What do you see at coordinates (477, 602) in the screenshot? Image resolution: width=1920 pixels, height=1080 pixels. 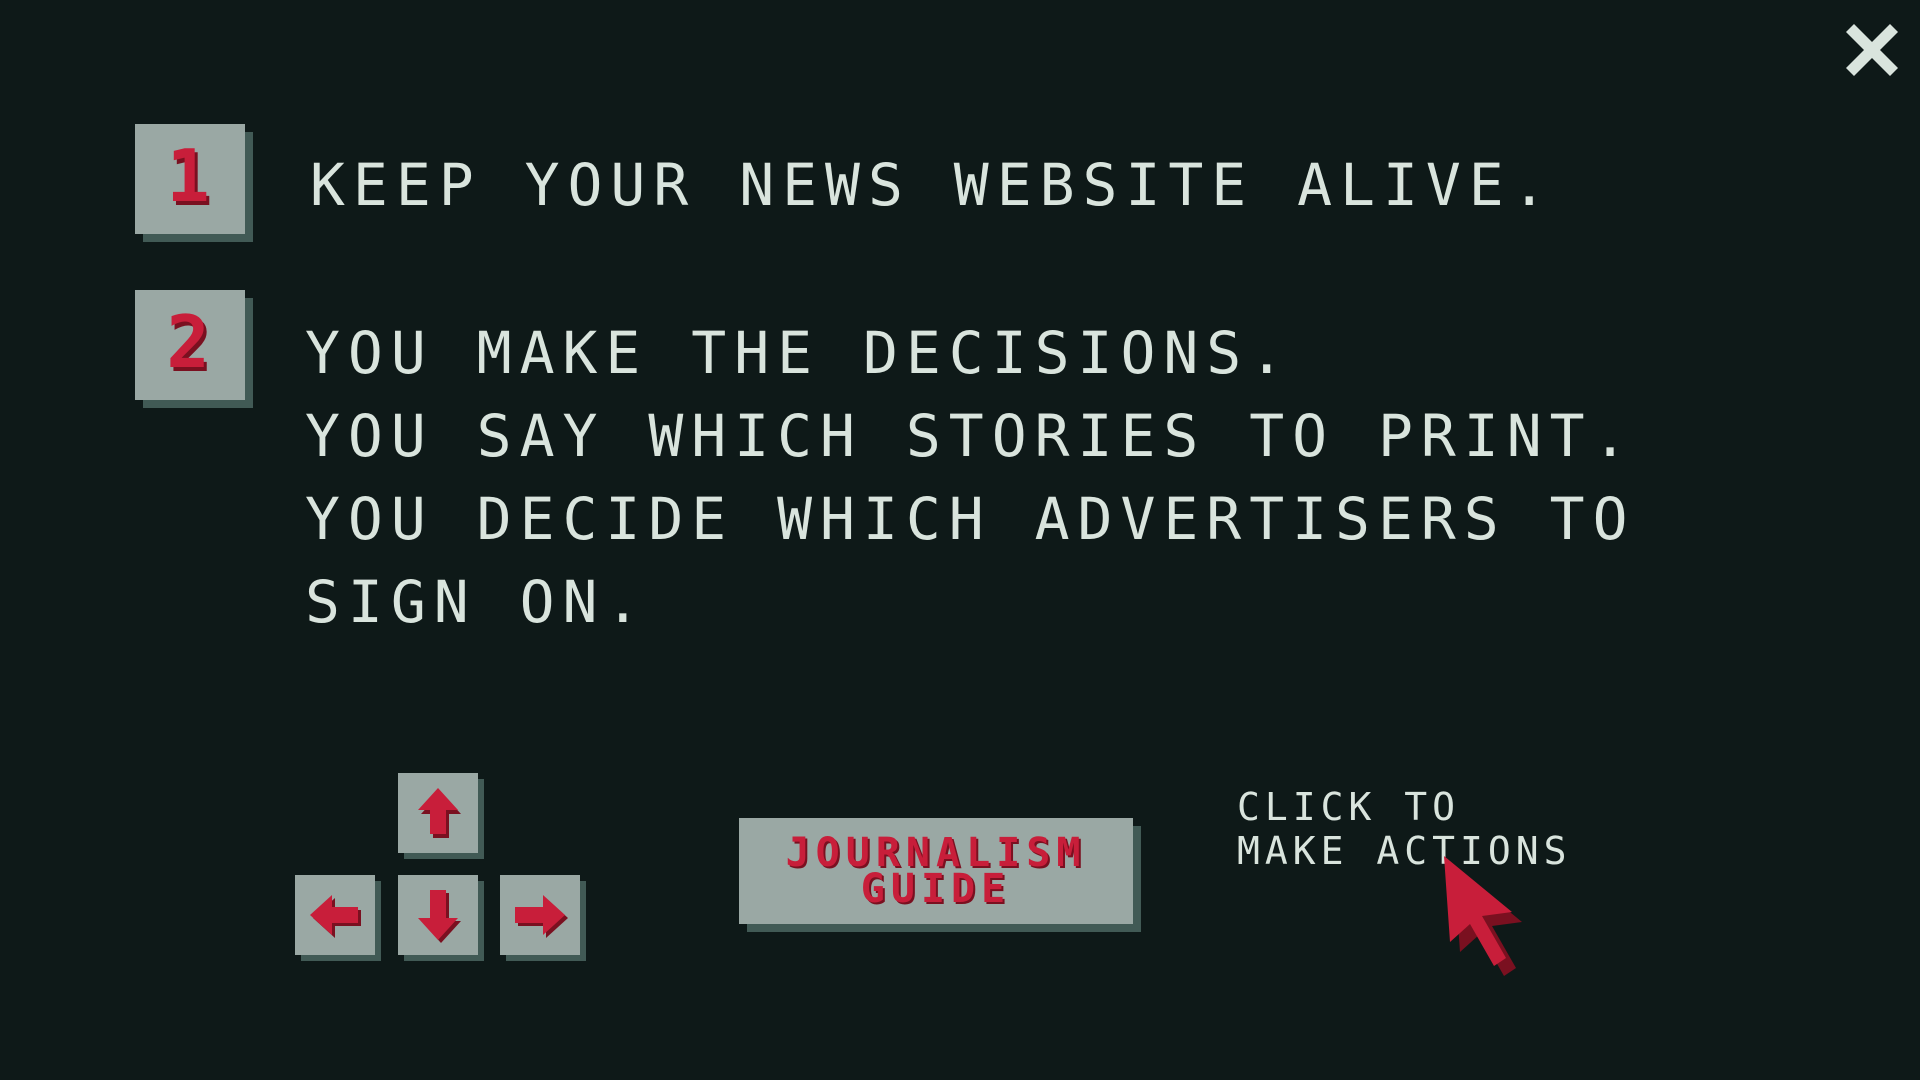 I see `step-2-line: SIGN ON.` at bounding box center [477, 602].